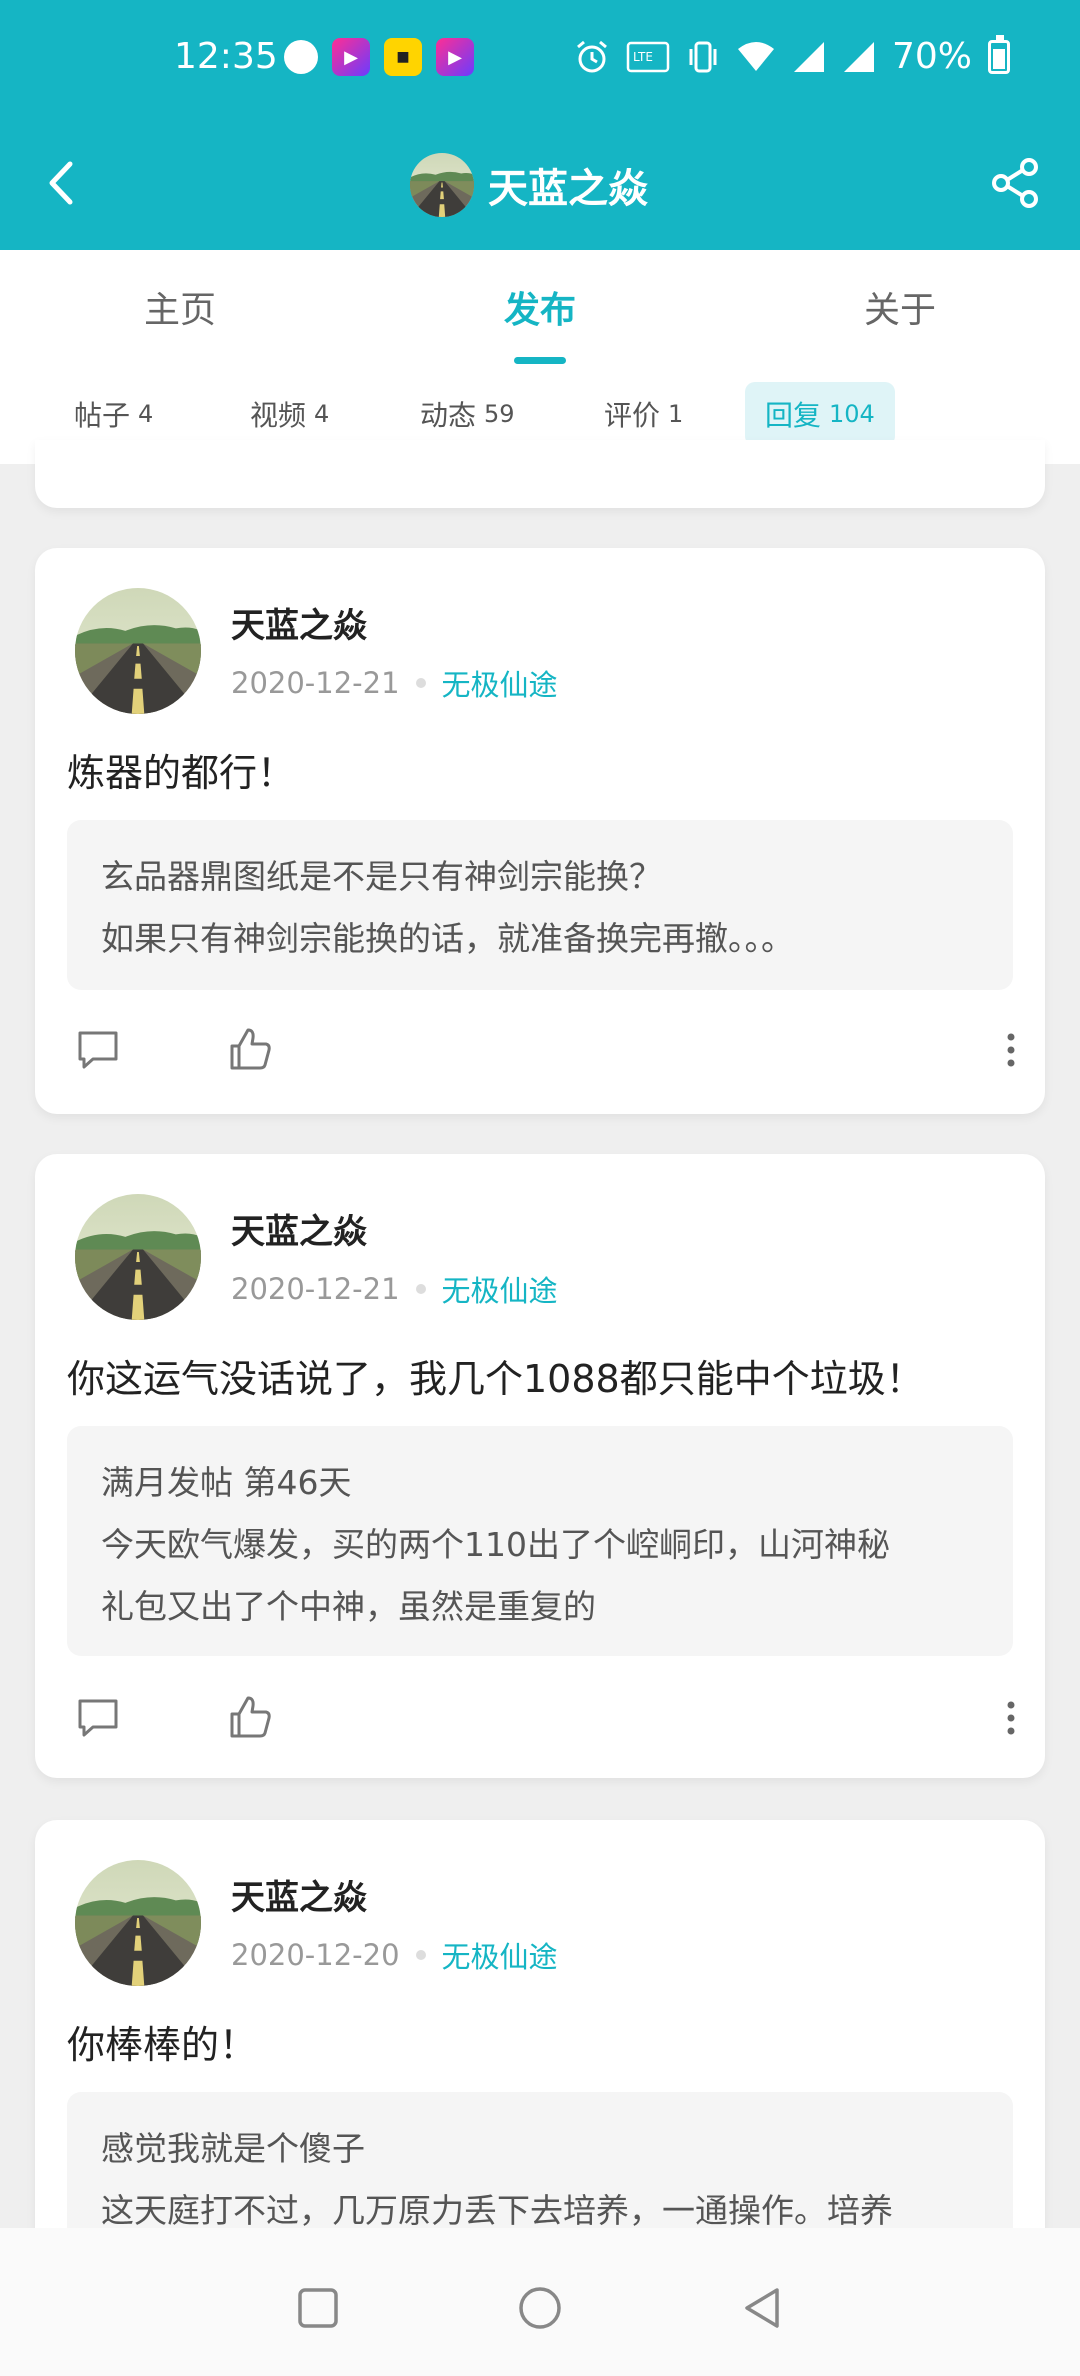 The width and height of the screenshot is (1080, 2376). I want to click on tab-about: 关于, so click(900, 307).